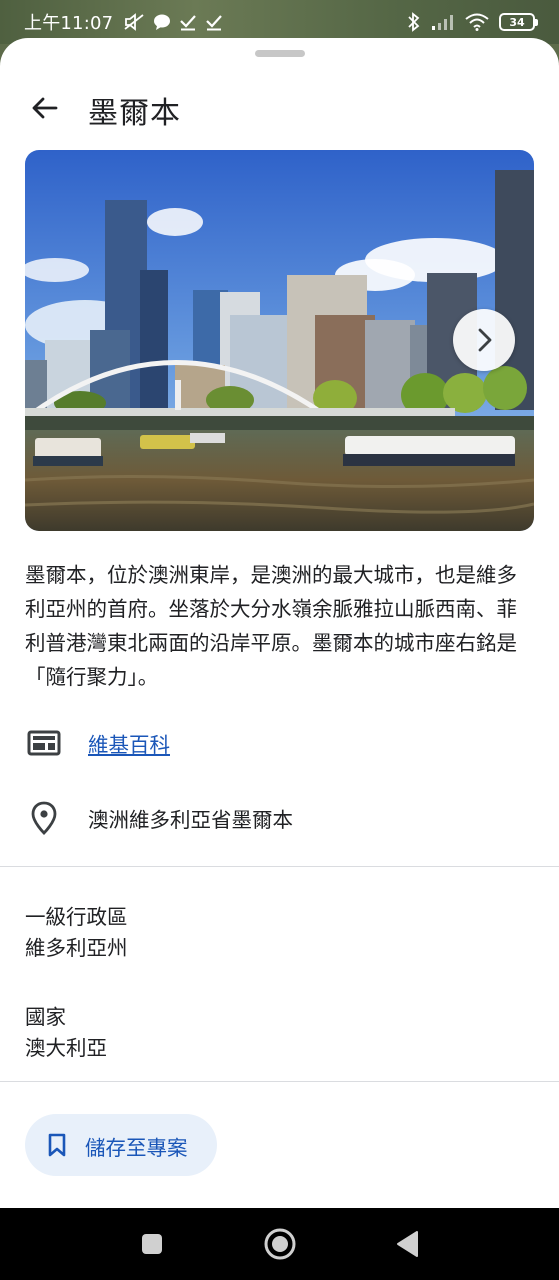  I want to click on location-pin-icon, so click(44, 818).